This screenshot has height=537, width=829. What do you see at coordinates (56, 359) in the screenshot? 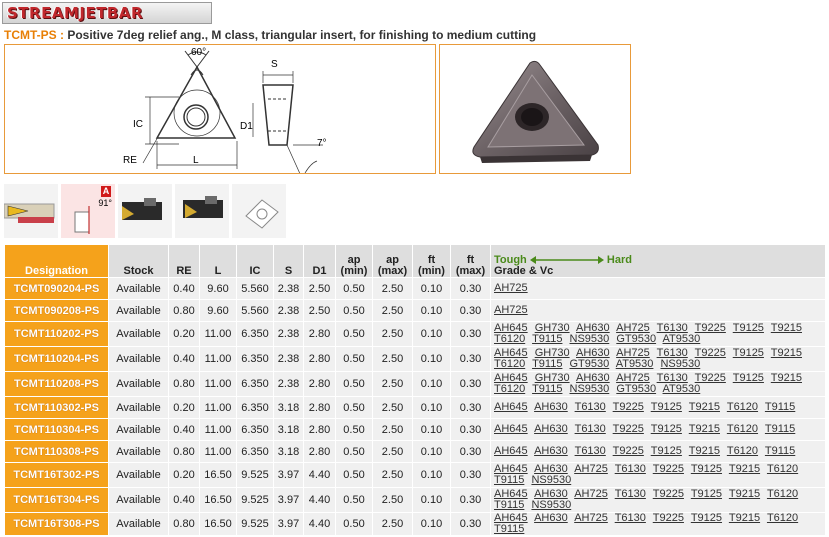
I see `designation-cell: TCMT110204-PS` at bounding box center [56, 359].